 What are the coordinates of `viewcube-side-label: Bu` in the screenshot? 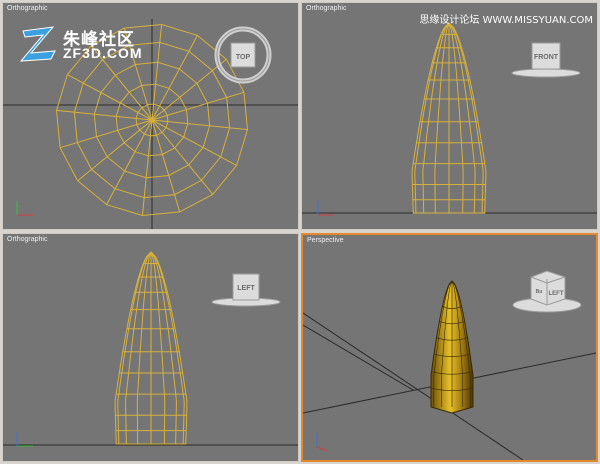 It's located at (539, 292).